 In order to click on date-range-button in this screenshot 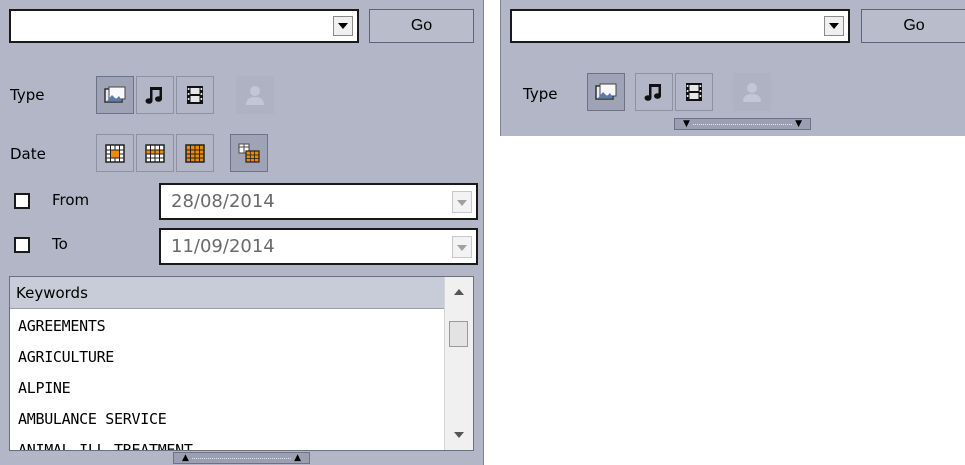, I will do `click(249, 153)`.